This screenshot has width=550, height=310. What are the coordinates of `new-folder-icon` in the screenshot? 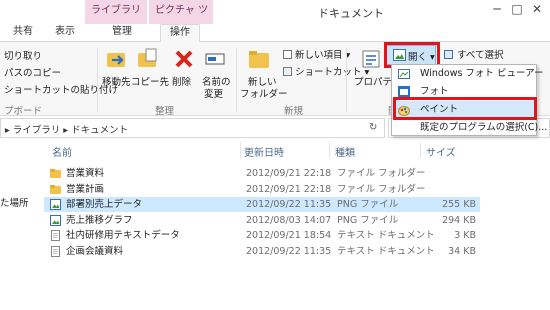 It's located at (259, 59).